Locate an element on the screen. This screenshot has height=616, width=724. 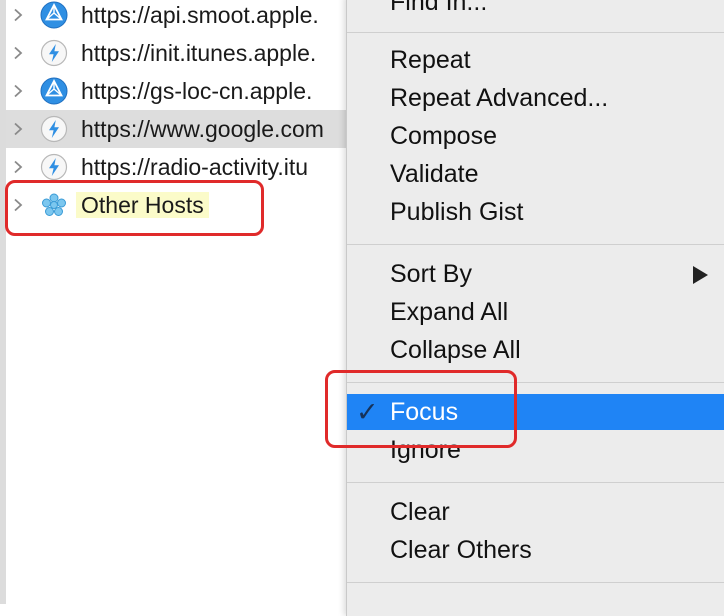
menu-item-clear: Clear is located at coordinates (535, 512).